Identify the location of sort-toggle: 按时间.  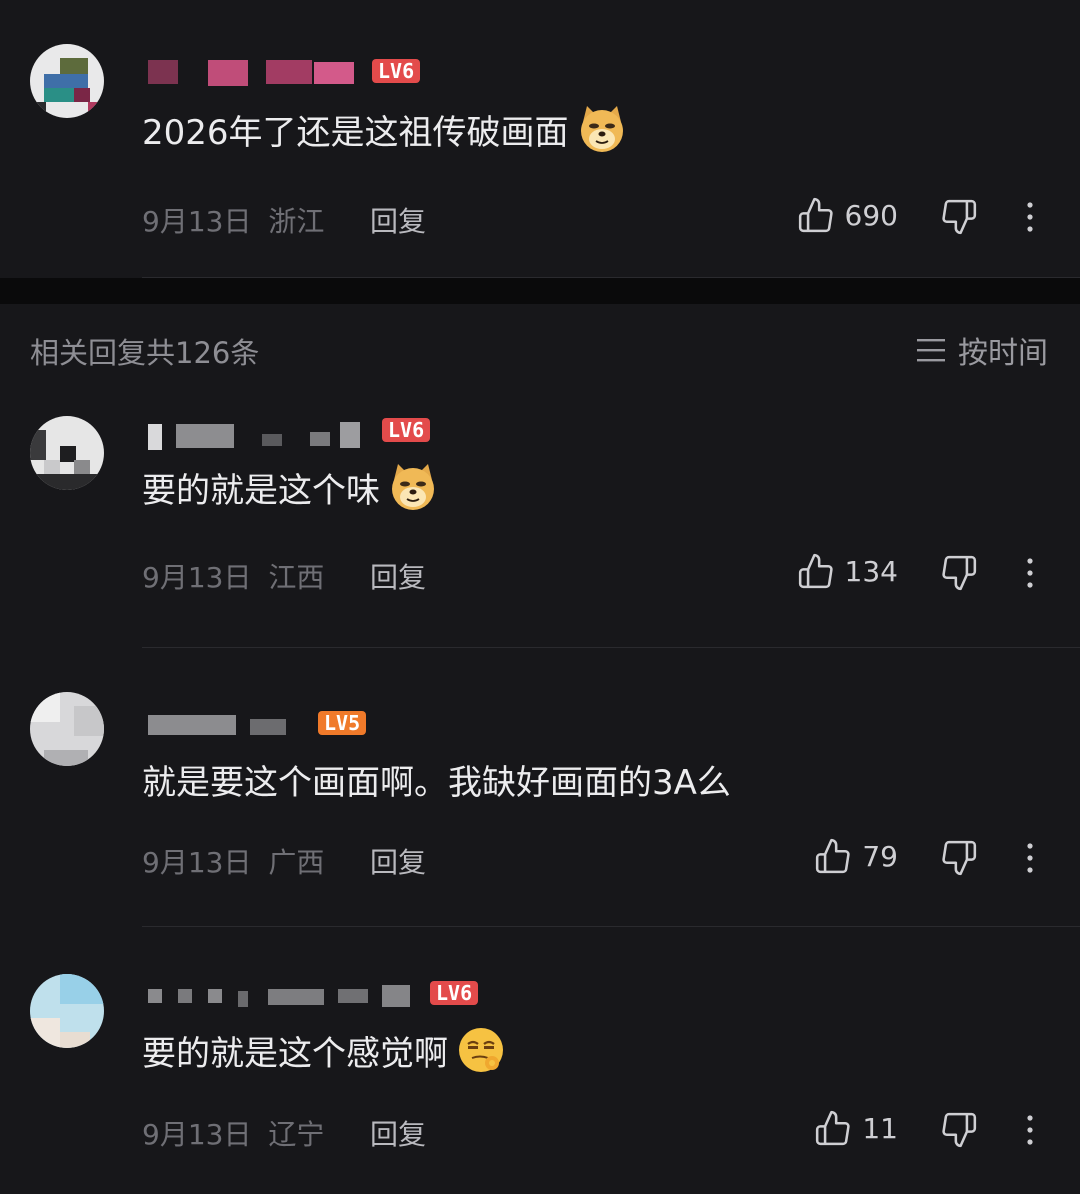
(982, 350).